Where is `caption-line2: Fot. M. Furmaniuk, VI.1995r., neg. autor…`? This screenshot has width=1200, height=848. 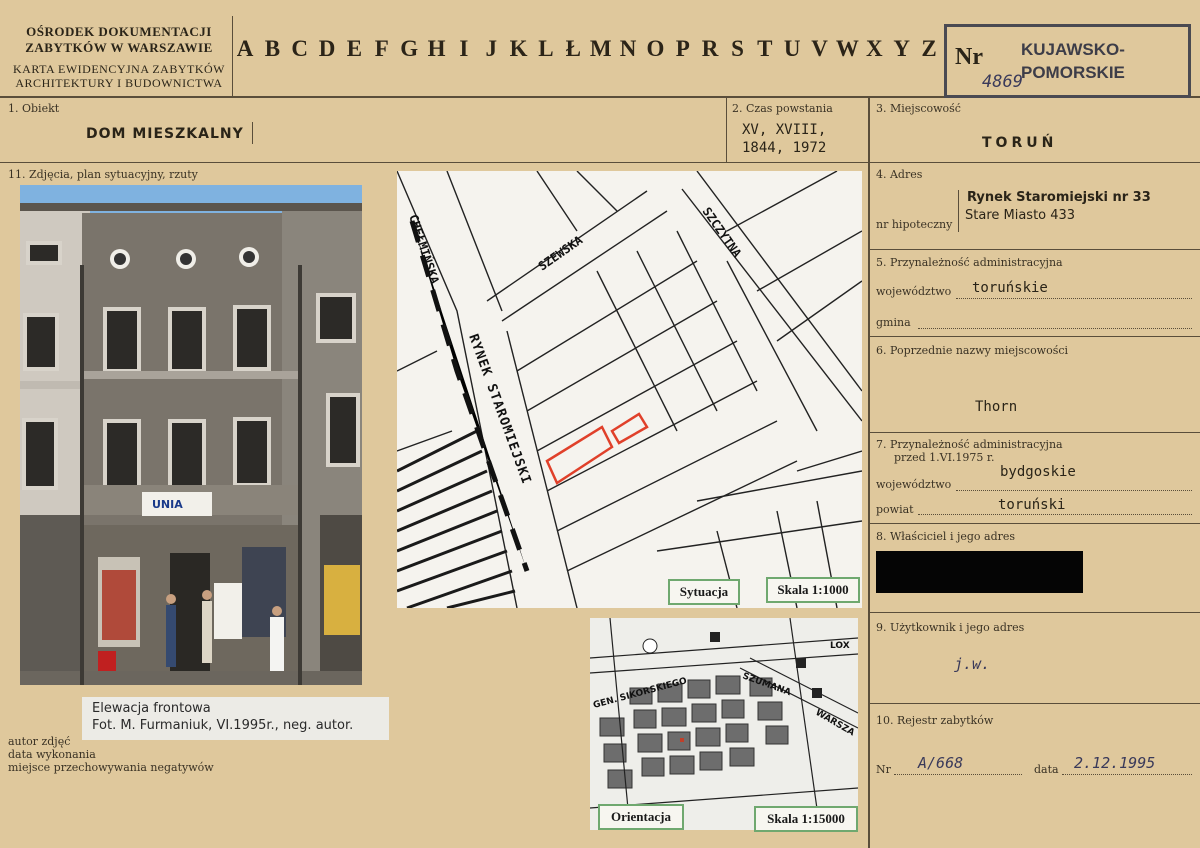
caption-line2: Fot. M. Furmaniuk, VI.1995r., neg. autor… is located at coordinates (223, 725).